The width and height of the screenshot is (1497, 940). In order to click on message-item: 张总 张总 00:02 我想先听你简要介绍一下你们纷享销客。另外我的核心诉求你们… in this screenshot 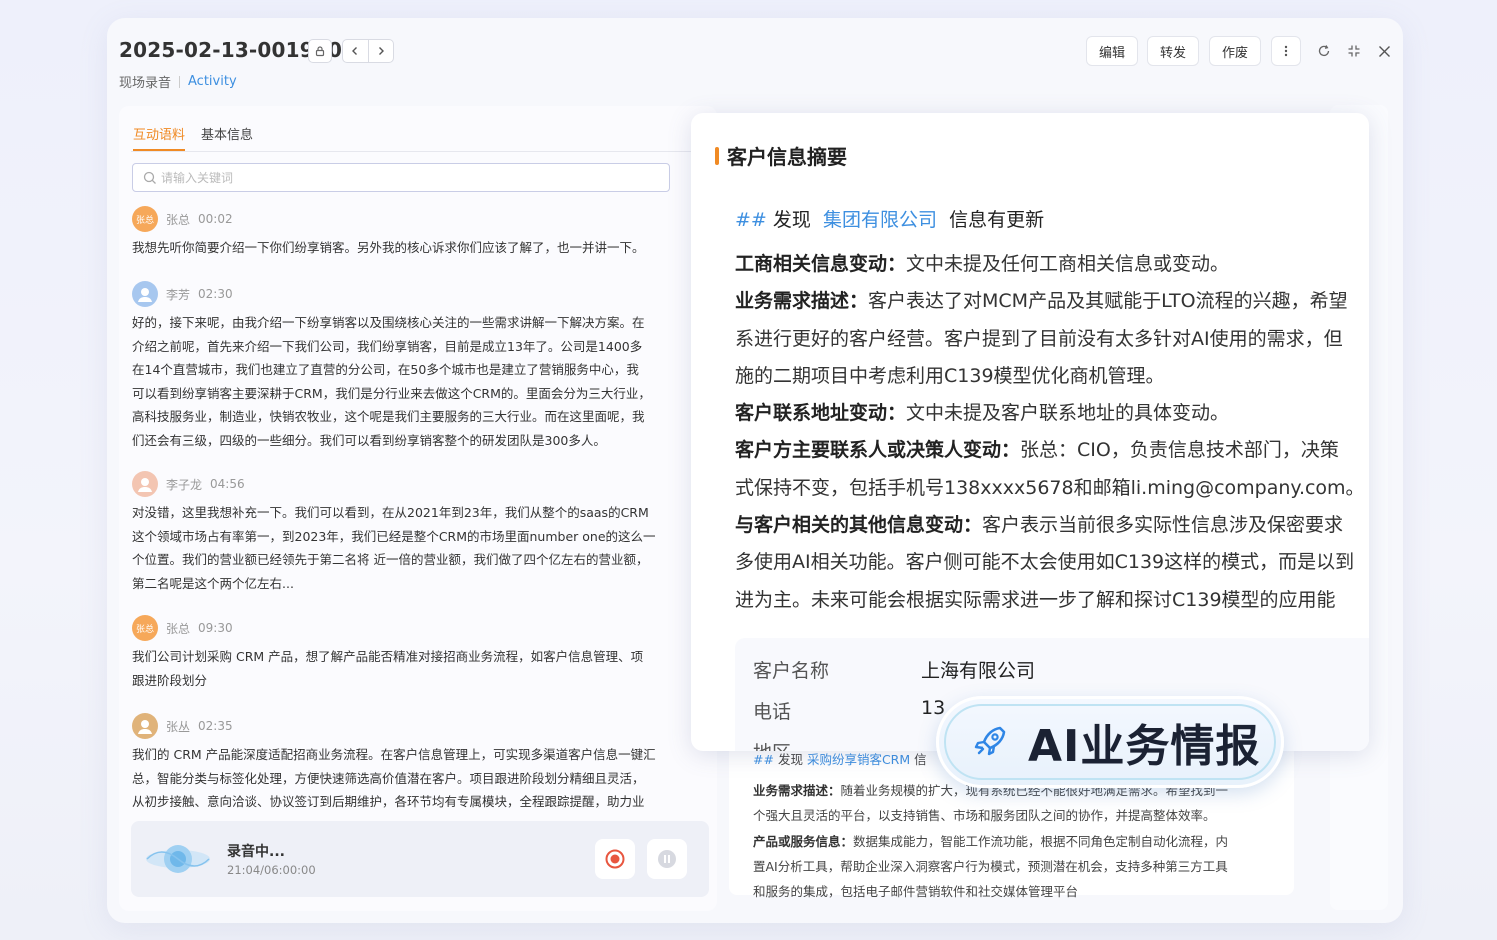, I will do `click(419, 233)`.